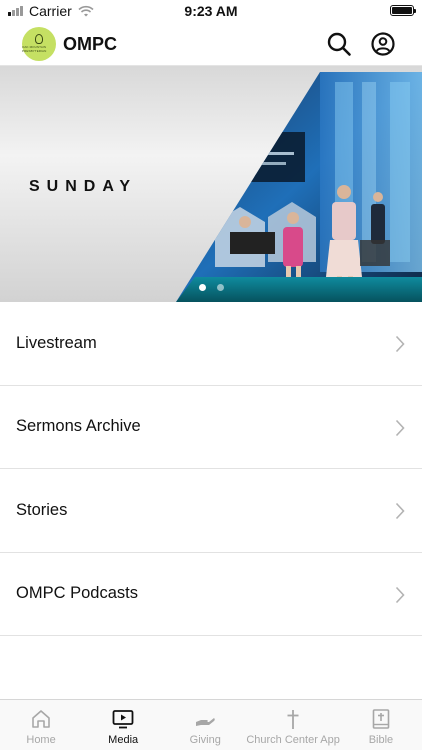 This screenshot has width=422, height=750. I want to click on app-header: OAK MOUNTAIN PRESBYTERIAN OMPC, so click(211, 44).